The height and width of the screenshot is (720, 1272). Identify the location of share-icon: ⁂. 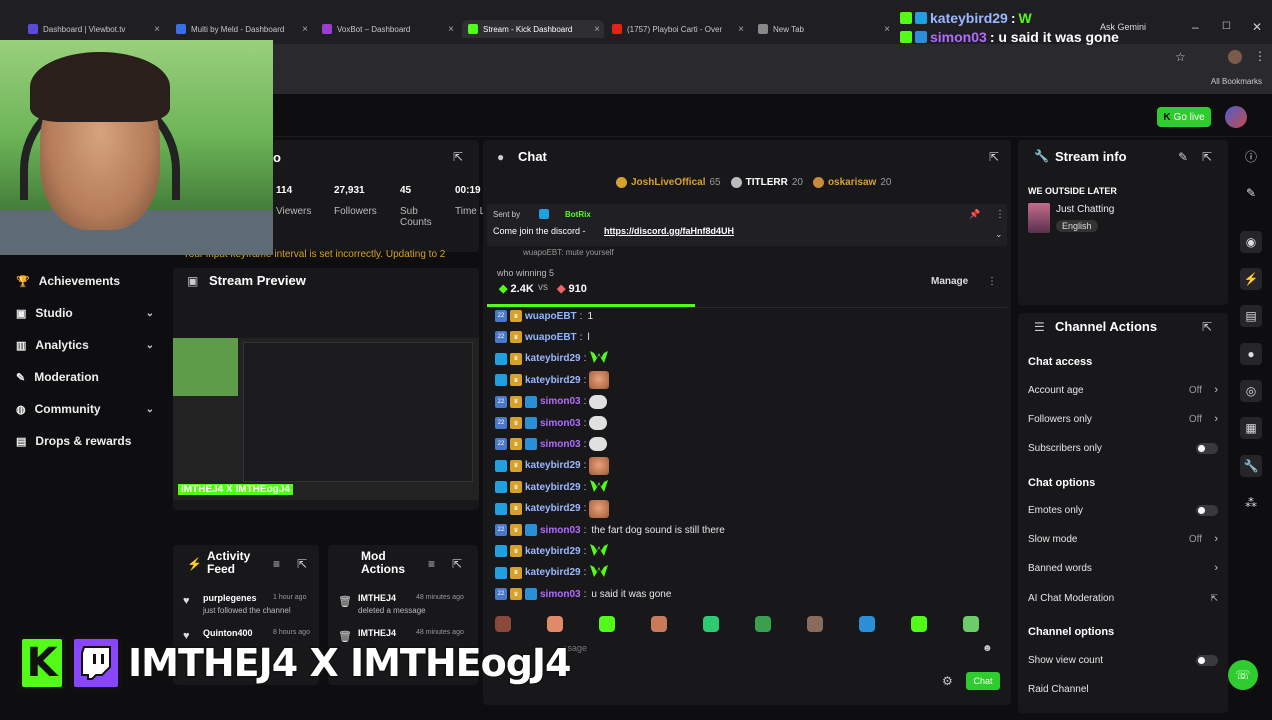
(1251, 503).